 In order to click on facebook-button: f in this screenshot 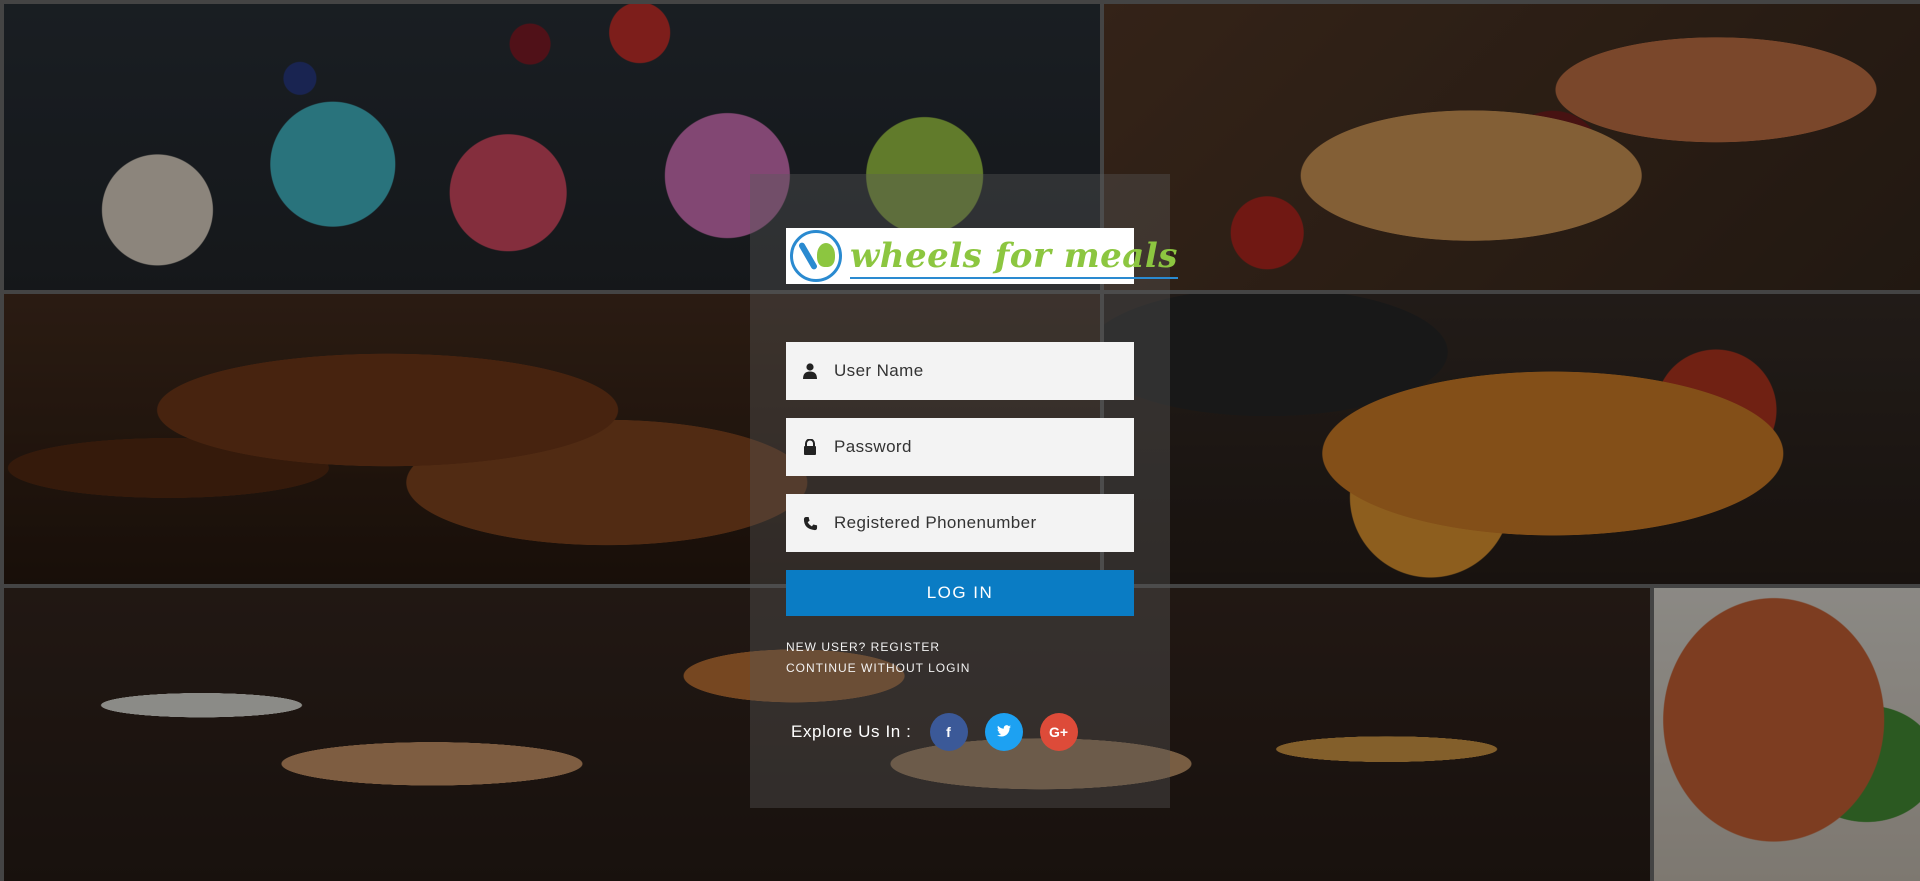, I will do `click(948, 732)`.